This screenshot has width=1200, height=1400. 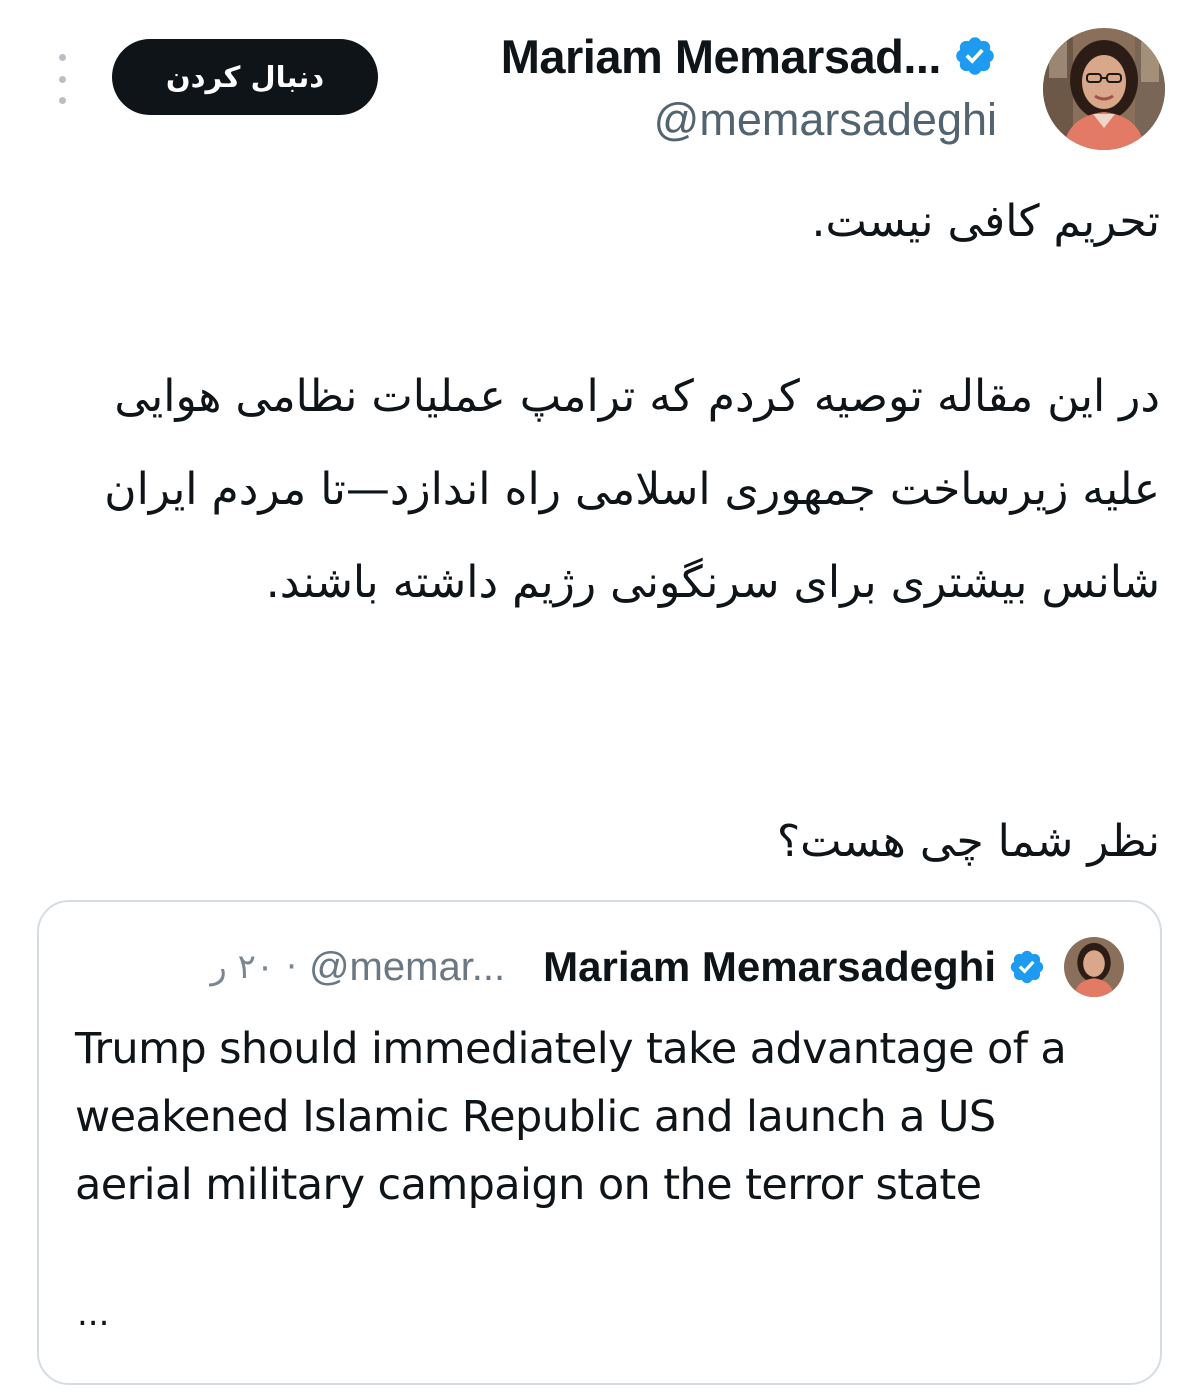 What do you see at coordinates (985, 221) in the screenshot?
I see `tweet-text-paragraph: تحریم کافی نیست.` at bounding box center [985, 221].